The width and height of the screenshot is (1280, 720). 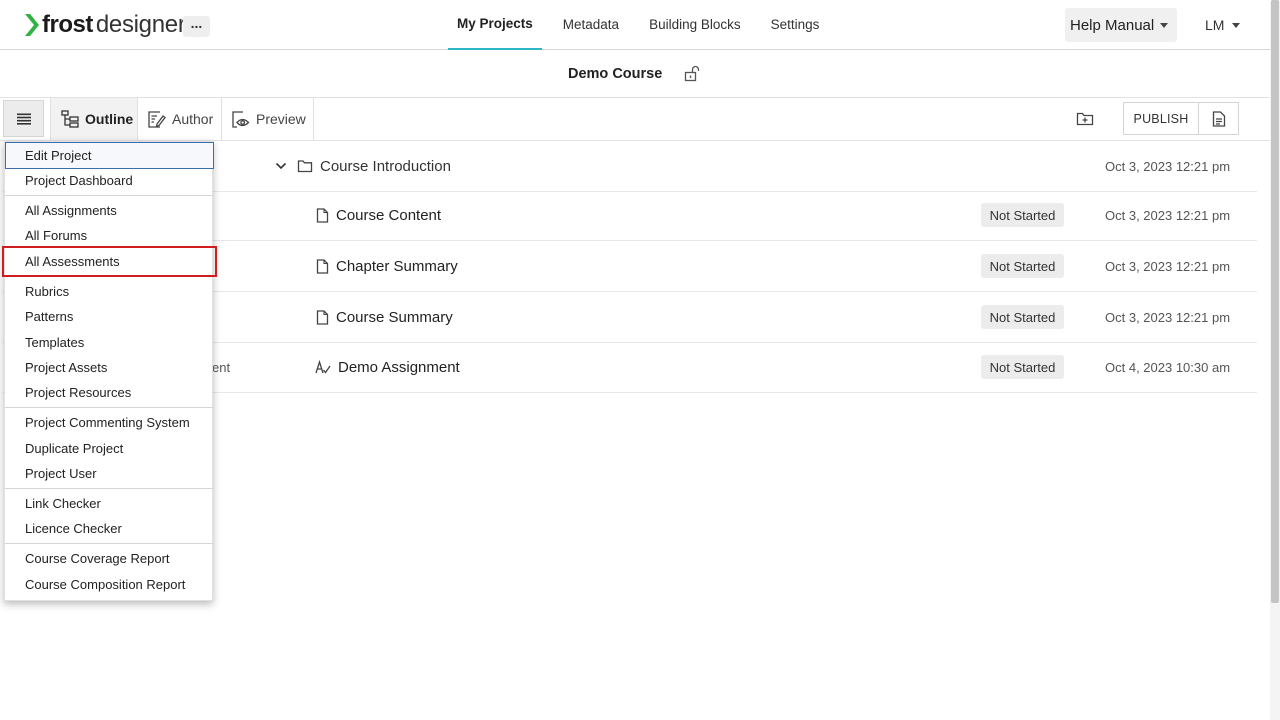 What do you see at coordinates (109, 473) in the screenshot?
I see `menu-item-project-user: Project User` at bounding box center [109, 473].